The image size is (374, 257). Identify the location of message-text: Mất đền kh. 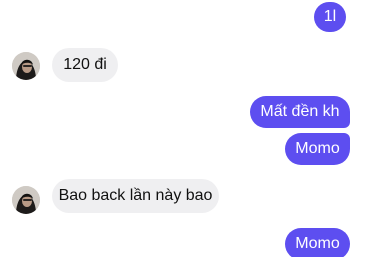
(300, 111).